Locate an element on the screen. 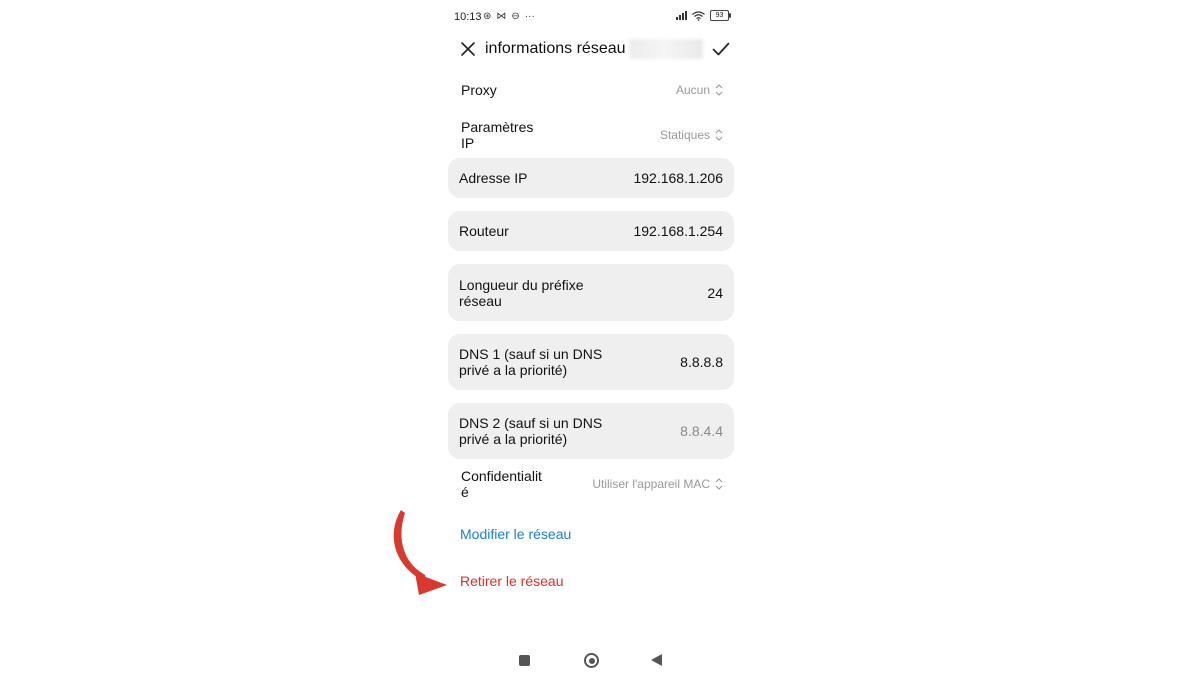 The height and width of the screenshot is (675, 1200). dns2-label-line1: DNS 2 (sauf si un DNS is located at coordinates (531, 423).